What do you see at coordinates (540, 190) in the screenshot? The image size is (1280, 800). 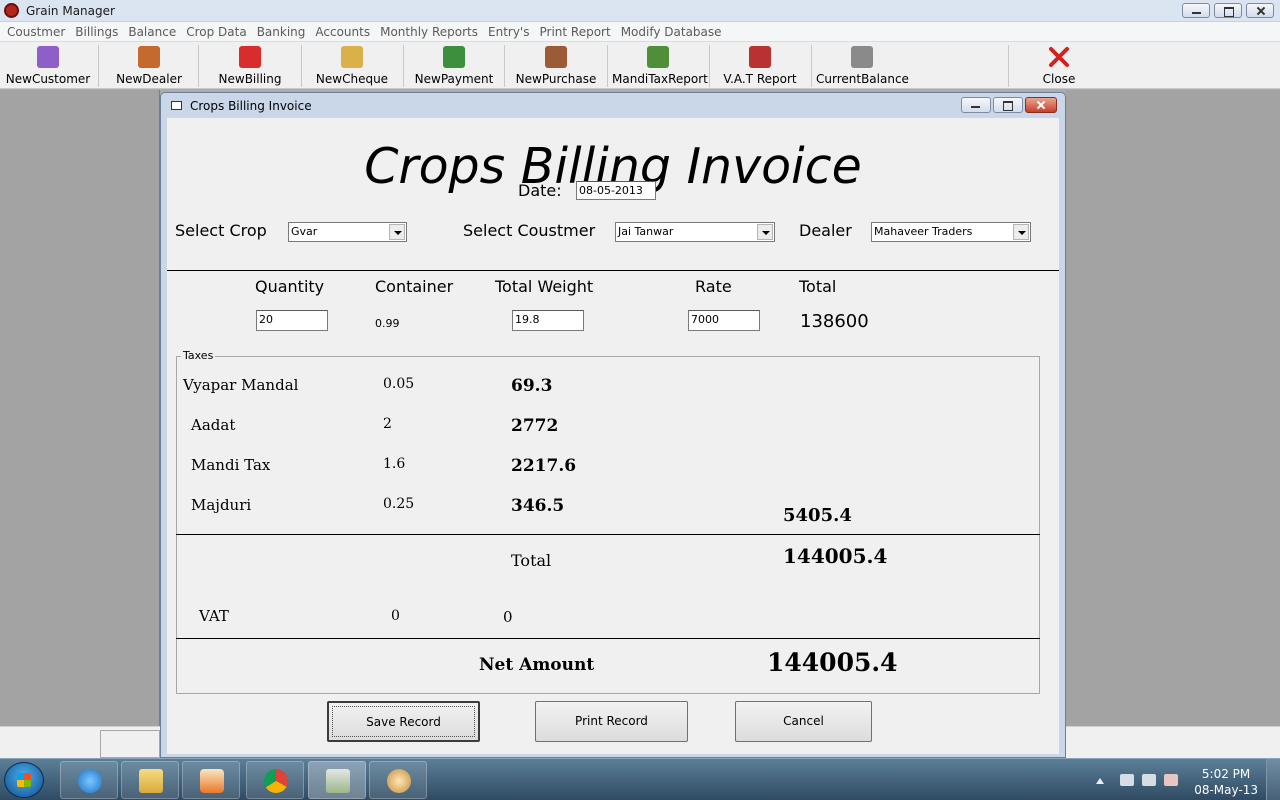 I see `date-label: Date:` at bounding box center [540, 190].